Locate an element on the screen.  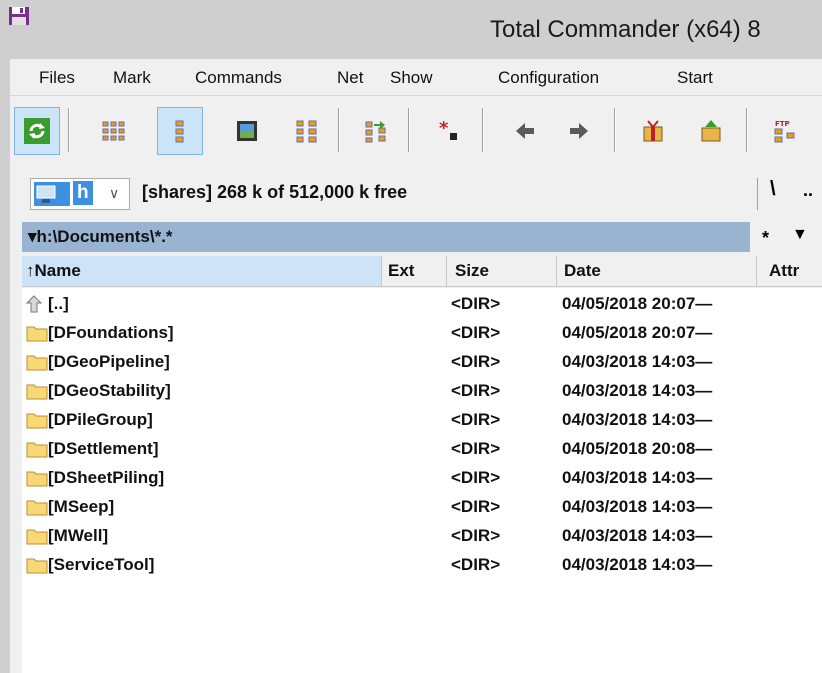
table-row: [ServiceTool] <DIR> 04/03/2018 14:03— is located at coordinates (422, 565).